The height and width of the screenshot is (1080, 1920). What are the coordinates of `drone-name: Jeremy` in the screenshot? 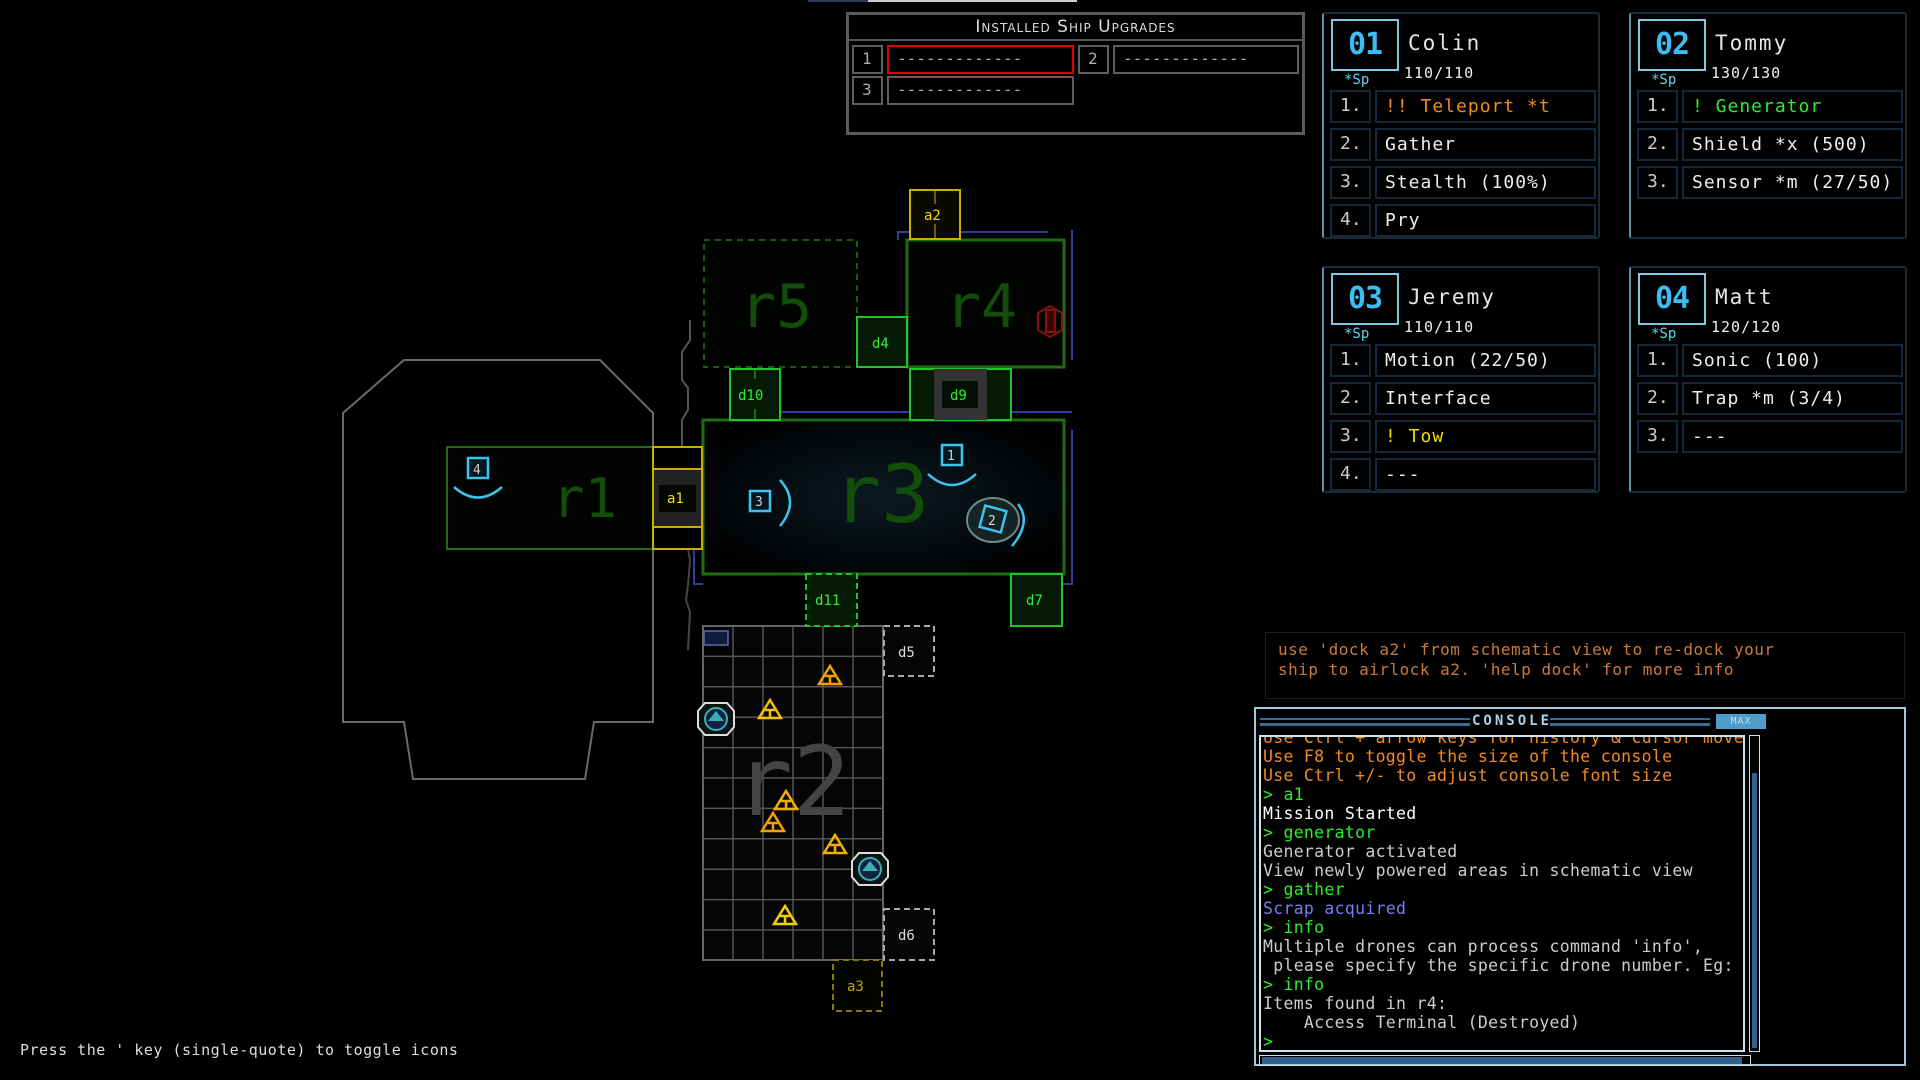 It's located at (1452, 297).